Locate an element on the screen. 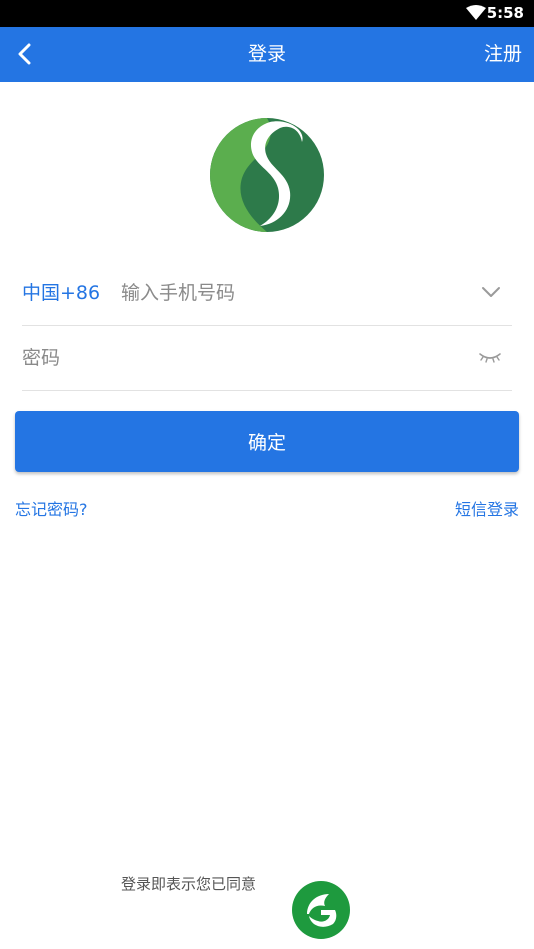 The width and height of the screenshot is (534, 949). chevron-left-icon is located at coordinates (24, 54).